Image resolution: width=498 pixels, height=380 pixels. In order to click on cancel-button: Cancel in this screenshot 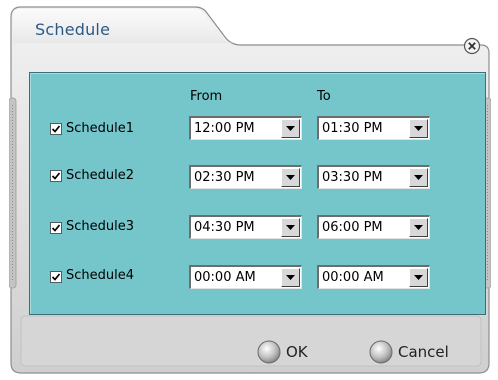, I will do `click(409, 352)`.